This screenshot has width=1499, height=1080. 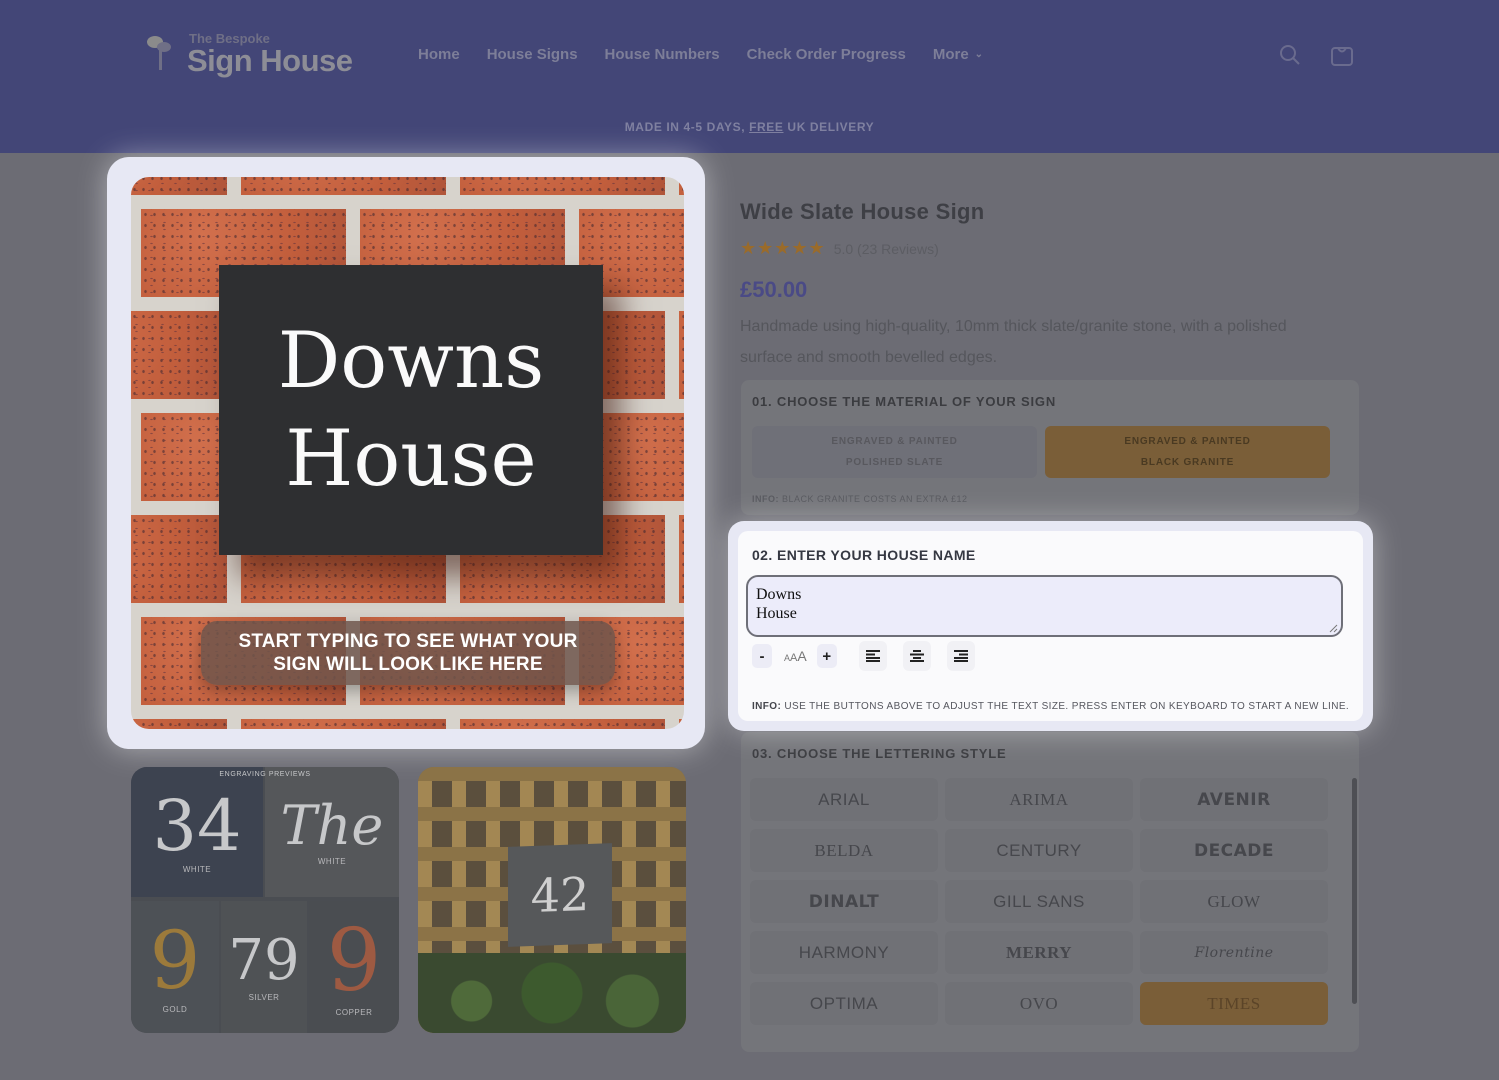 What do you see at coordinates (864, 555) in the screenshot?
I see `house-name-label: 02. ENTER YOUR HOUSE NAME` at bounding box center [864, 555].